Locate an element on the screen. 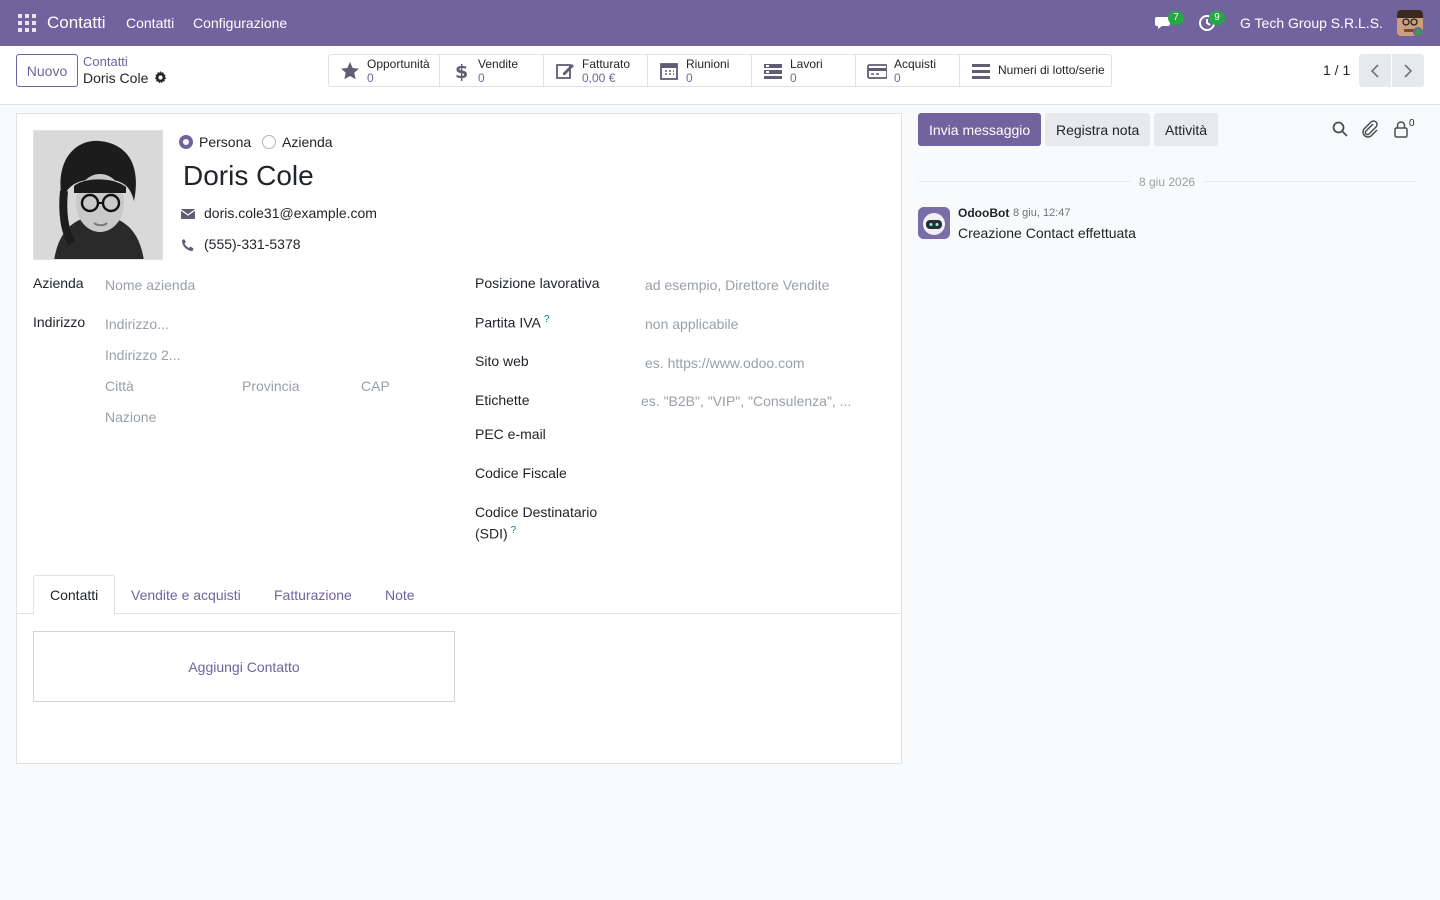 Image resolution: width=1440 pixels, height=900 pixels. dollar-icon: $ is located at coordinates (461, 71).